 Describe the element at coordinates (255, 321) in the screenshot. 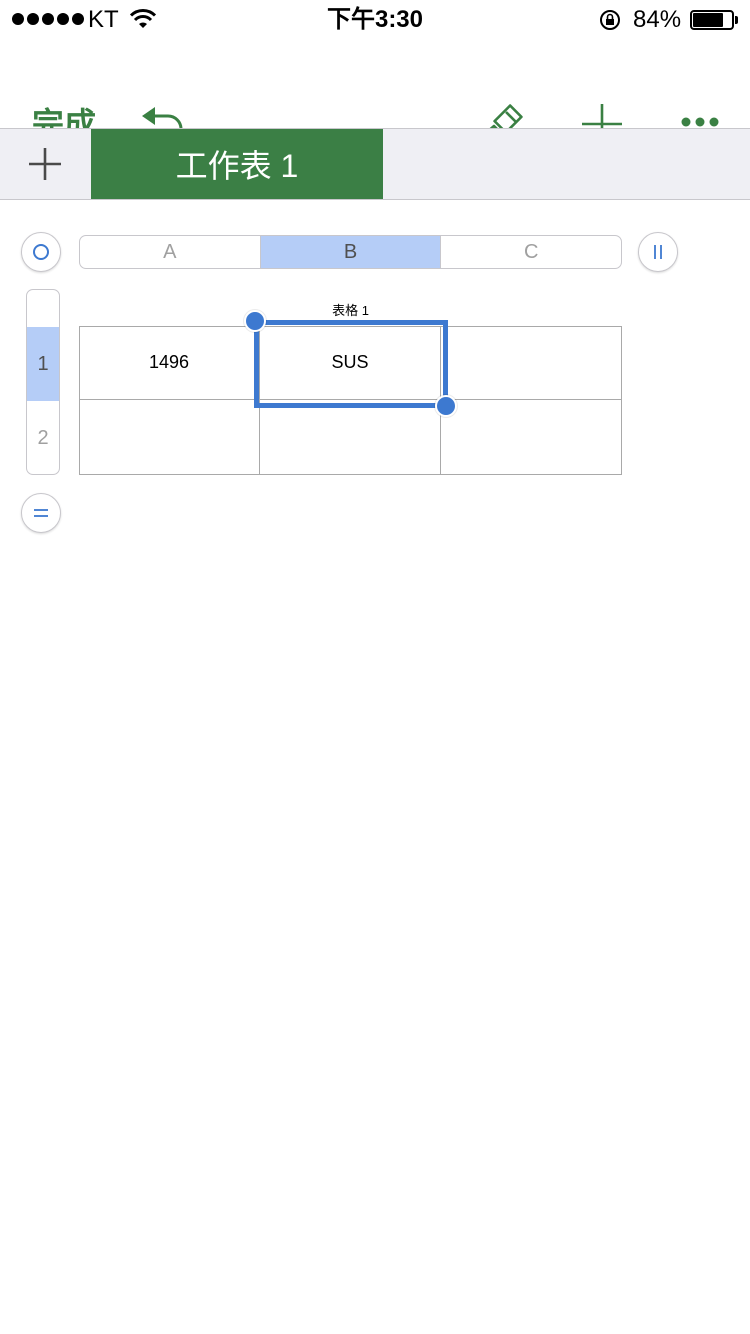

I see `selection-handle-top-left` at that location.